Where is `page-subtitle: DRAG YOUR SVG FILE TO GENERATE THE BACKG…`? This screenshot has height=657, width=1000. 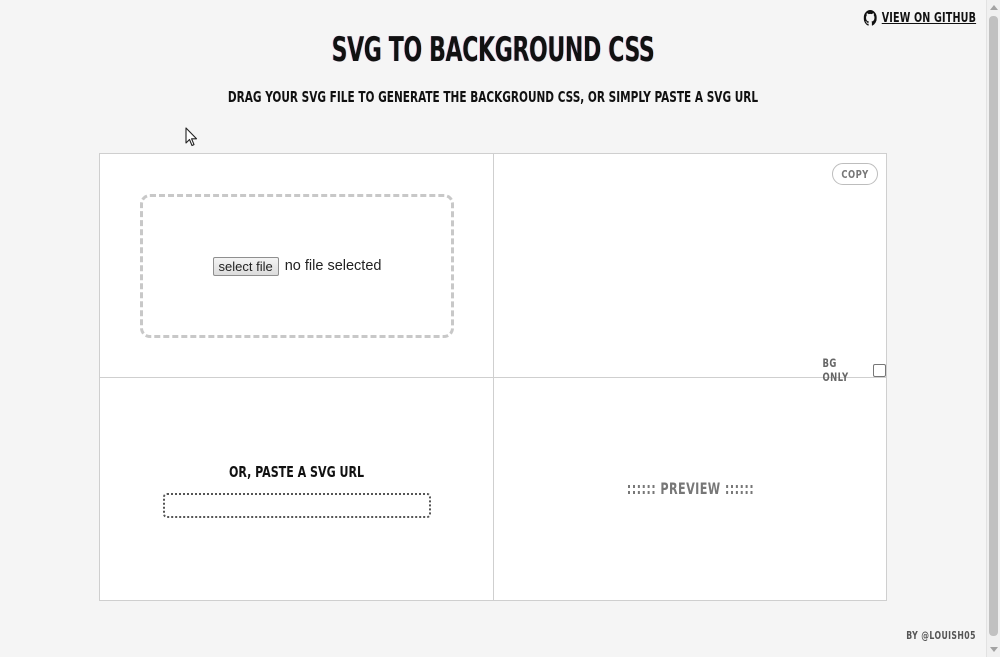 page-subtitle: DRAG YOUR SVG FILE TO GENERATE THE BACKG… is located at coordinates (493, 97).